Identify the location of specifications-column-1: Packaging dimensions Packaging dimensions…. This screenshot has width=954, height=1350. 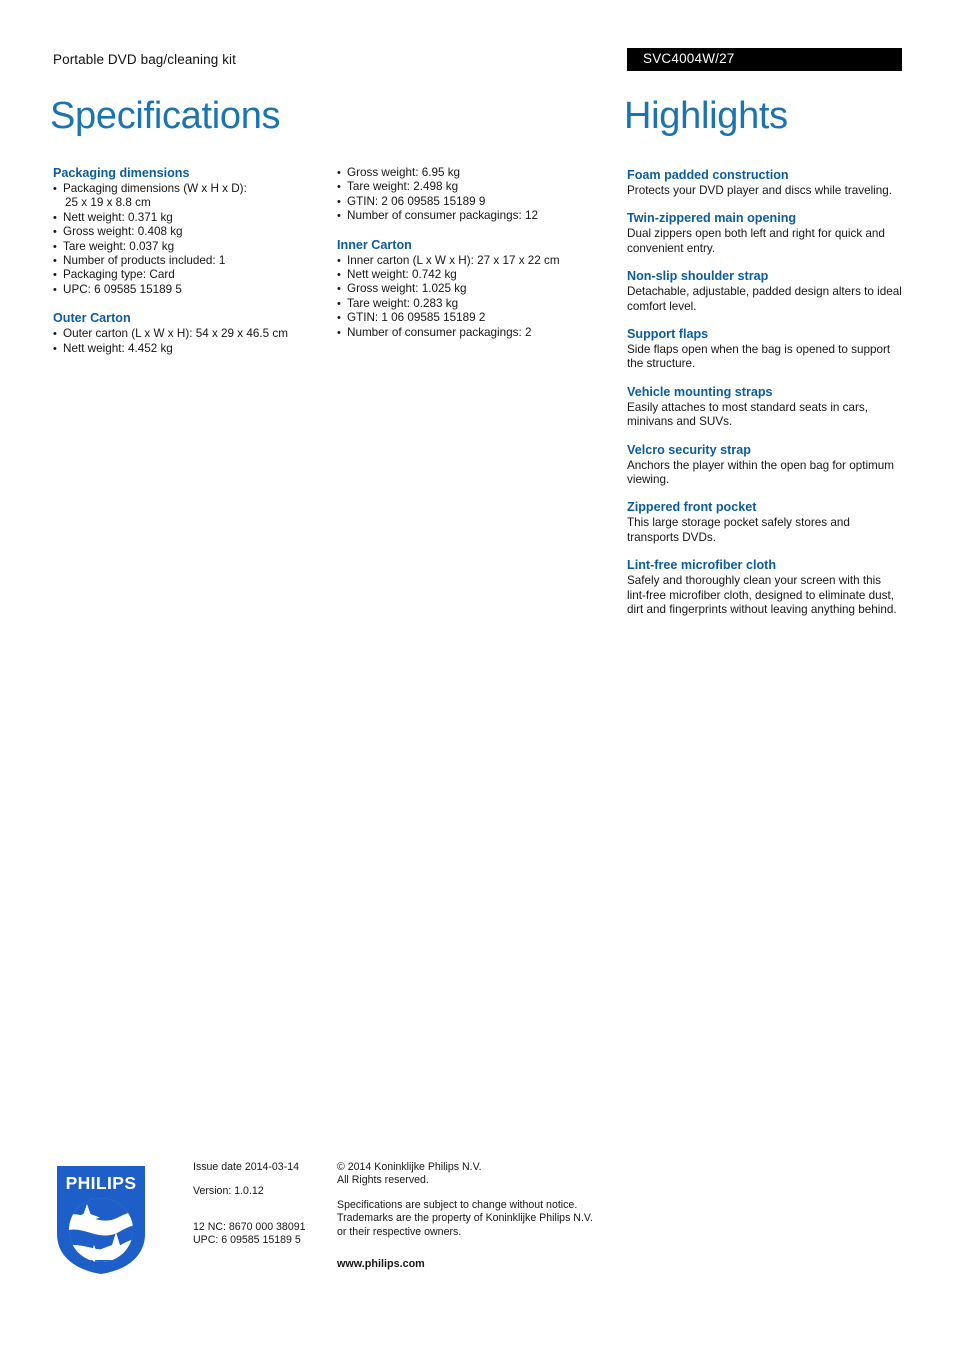
(189, 261).